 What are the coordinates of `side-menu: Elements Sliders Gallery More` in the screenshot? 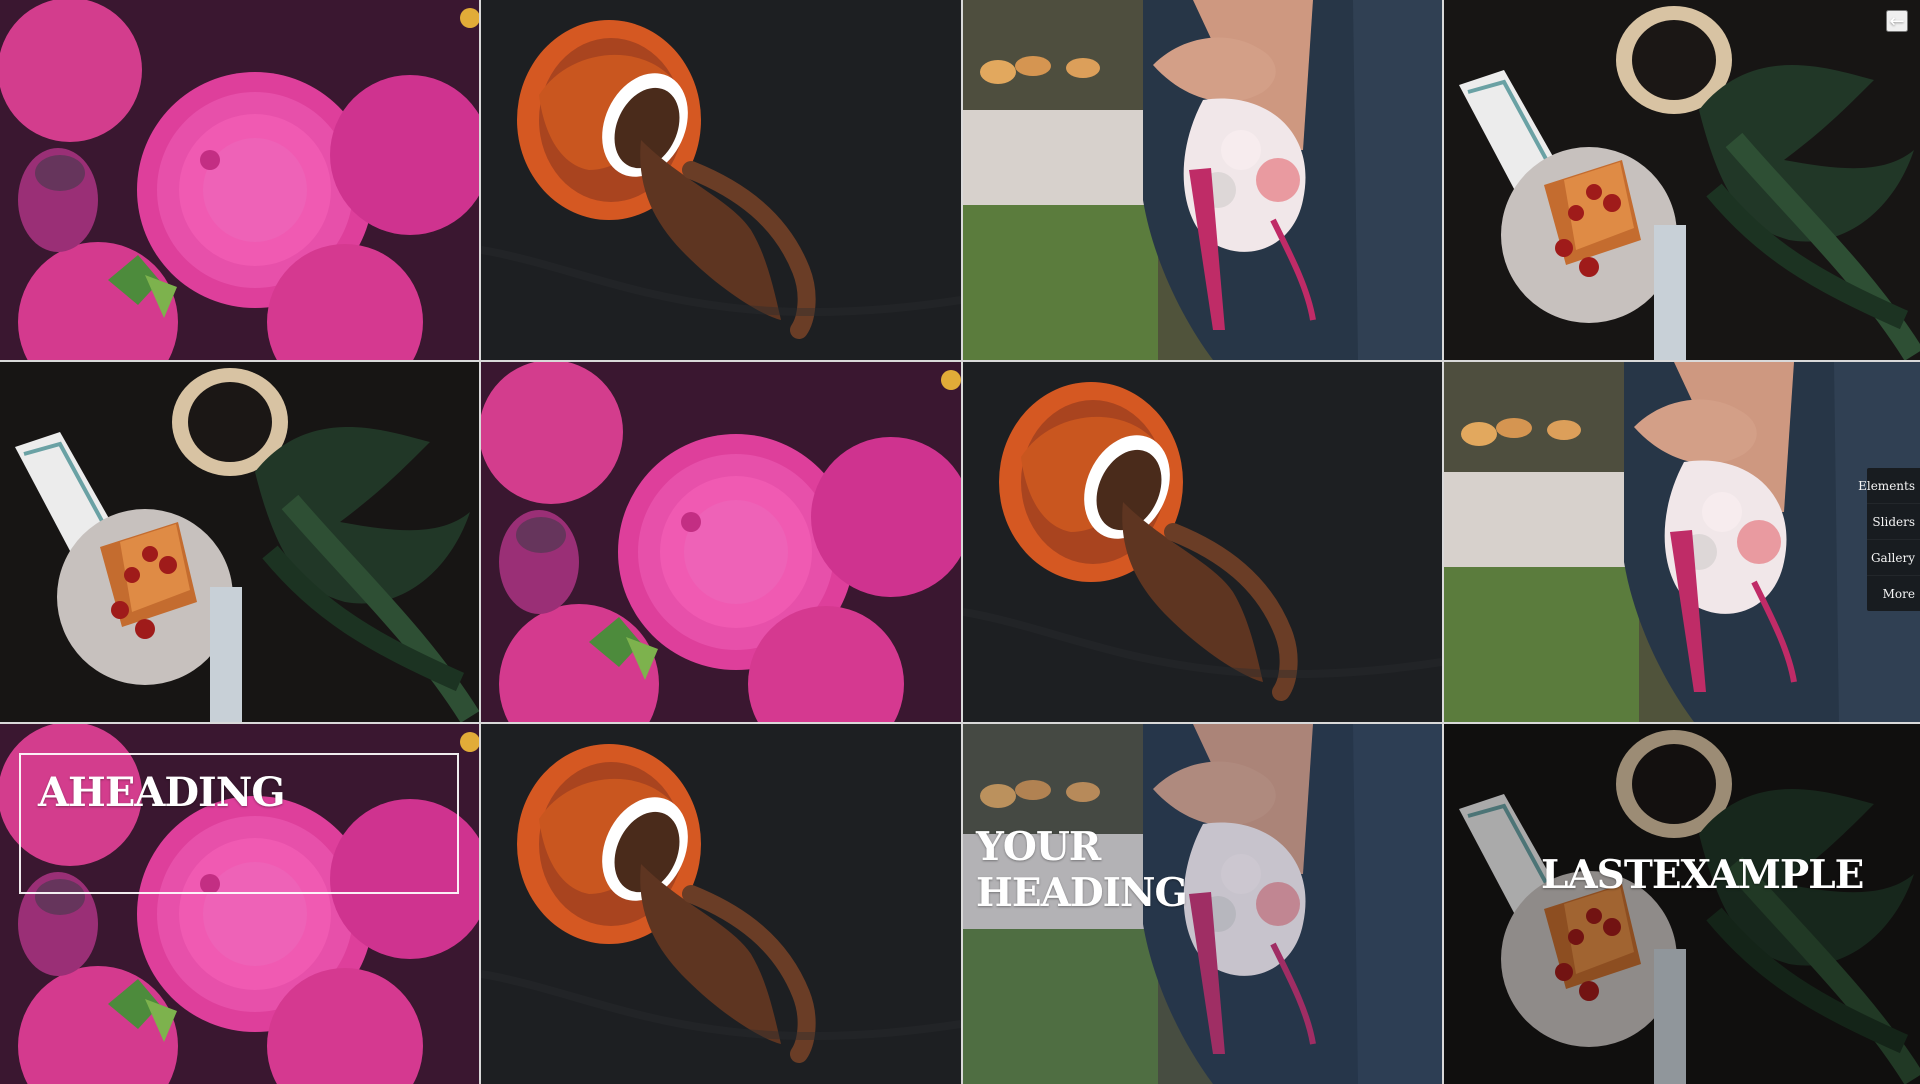 It's located at (1889, 539).